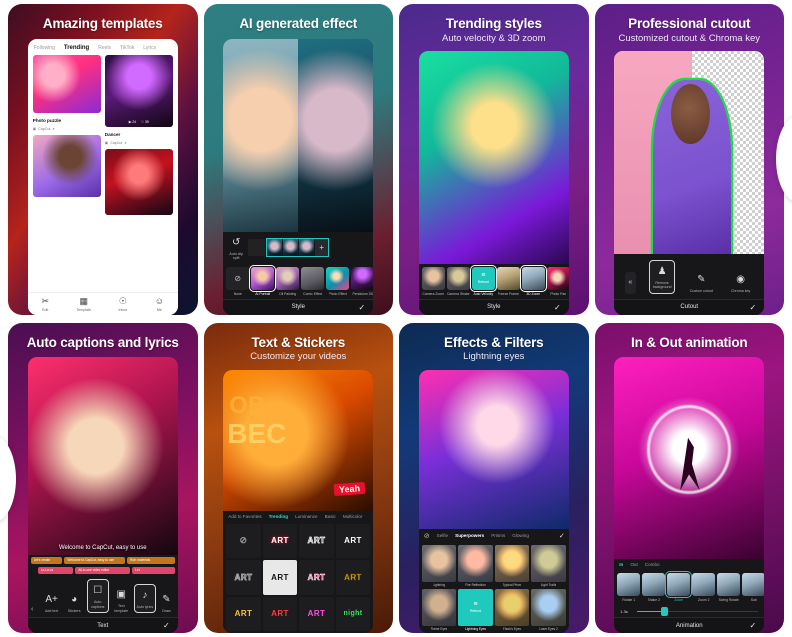 Image resolution: width=792 pixels, height=637 pixels. I want to click on style-ai-portrait: AI Portrait, so click(263, 280).